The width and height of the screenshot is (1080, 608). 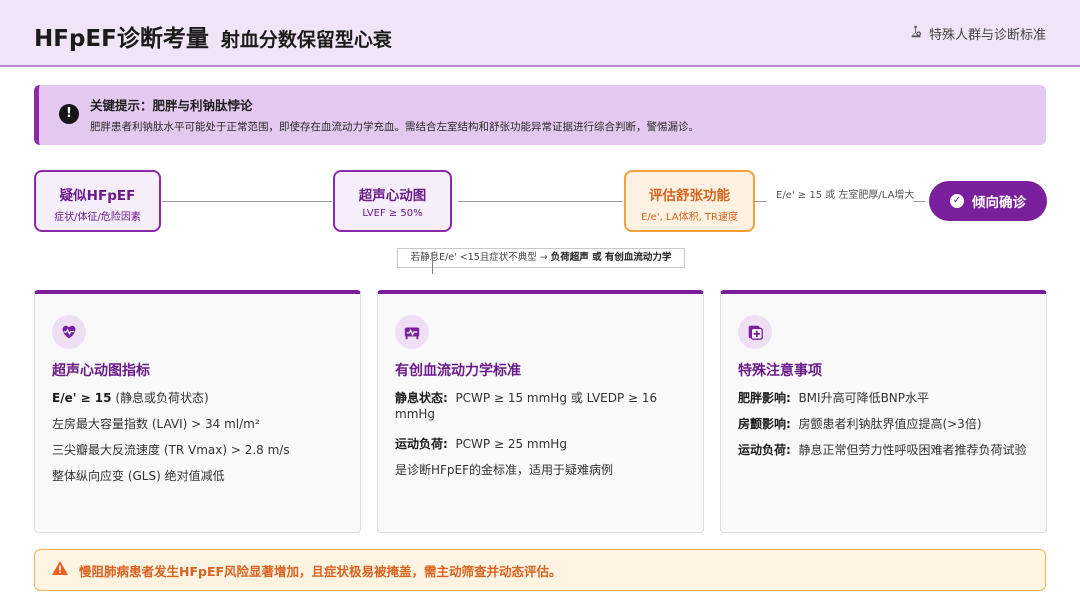 What do you see at coordinates (138, 476) in the screenshot?
I see `card-row-text: 整体纵向应变 (GLS) 绝对值减低` at bounding box center [138, 476].